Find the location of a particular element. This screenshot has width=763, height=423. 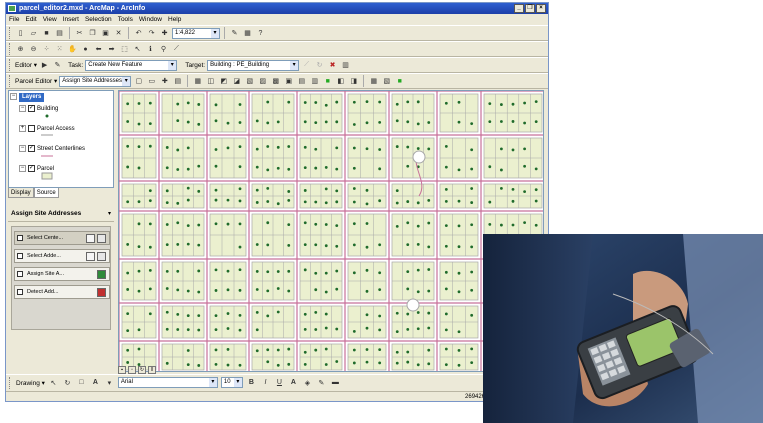

maximize-button: ❐ is located at coordinates (530, 8).